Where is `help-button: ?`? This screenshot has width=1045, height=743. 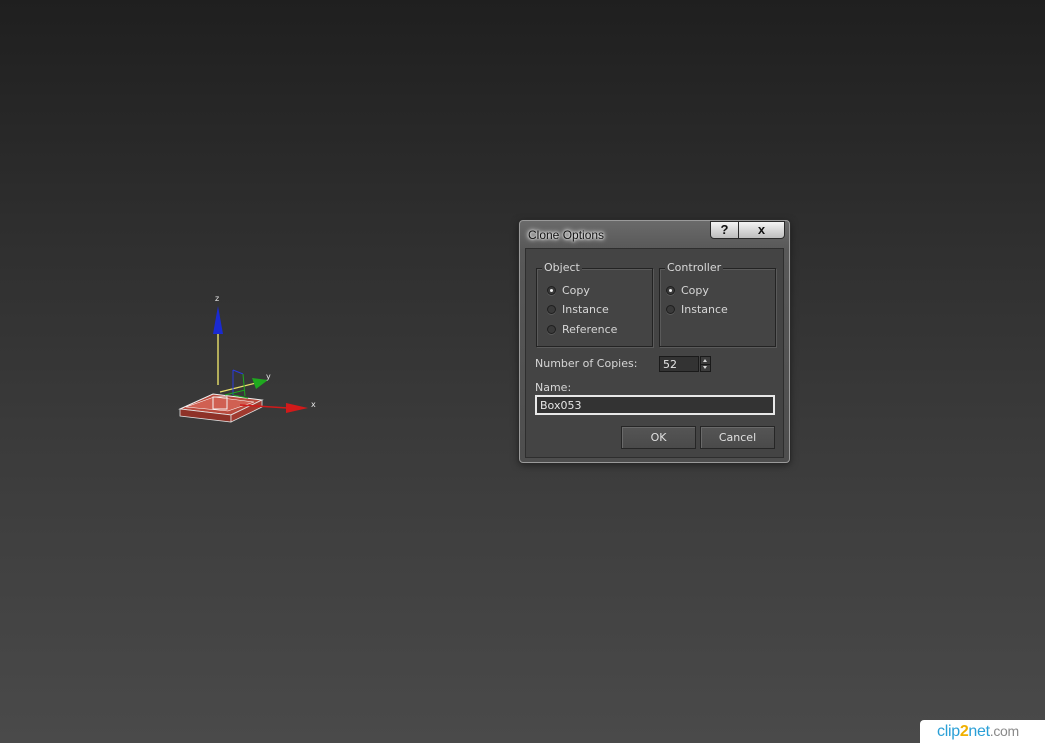
help-button: ? is located at coordinates (724, 230).